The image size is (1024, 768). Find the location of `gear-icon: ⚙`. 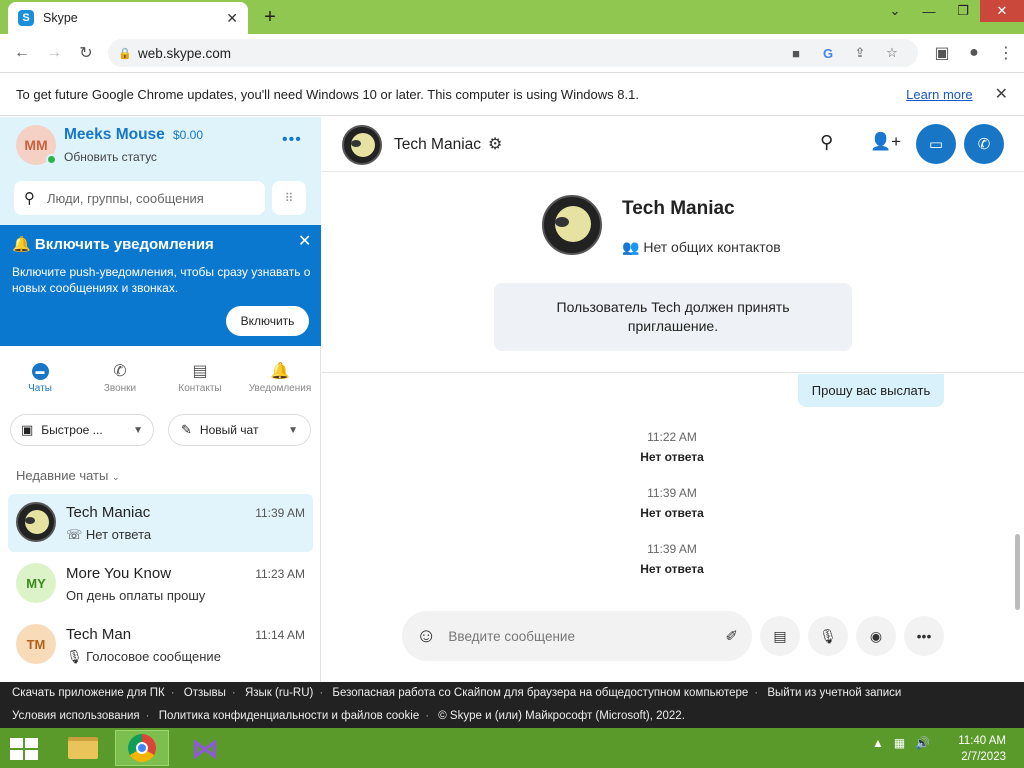

gear-icon: ⚙ is located at coordinates (495, 144).